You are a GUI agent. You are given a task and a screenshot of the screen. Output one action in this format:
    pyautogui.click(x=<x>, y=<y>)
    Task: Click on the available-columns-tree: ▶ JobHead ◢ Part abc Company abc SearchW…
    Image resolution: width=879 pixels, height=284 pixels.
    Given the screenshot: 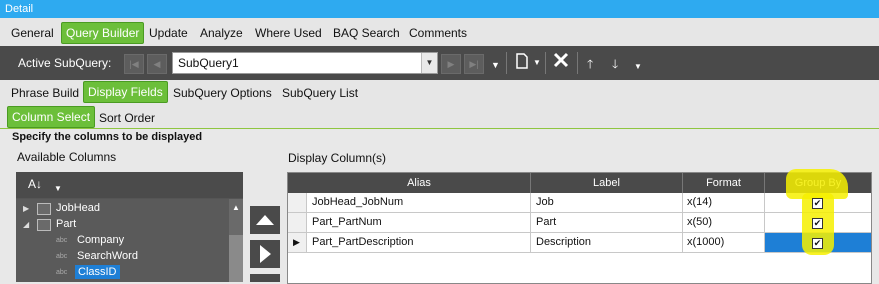 What is the action you would take?
    pyautogui.click(x=129, y=240)
    